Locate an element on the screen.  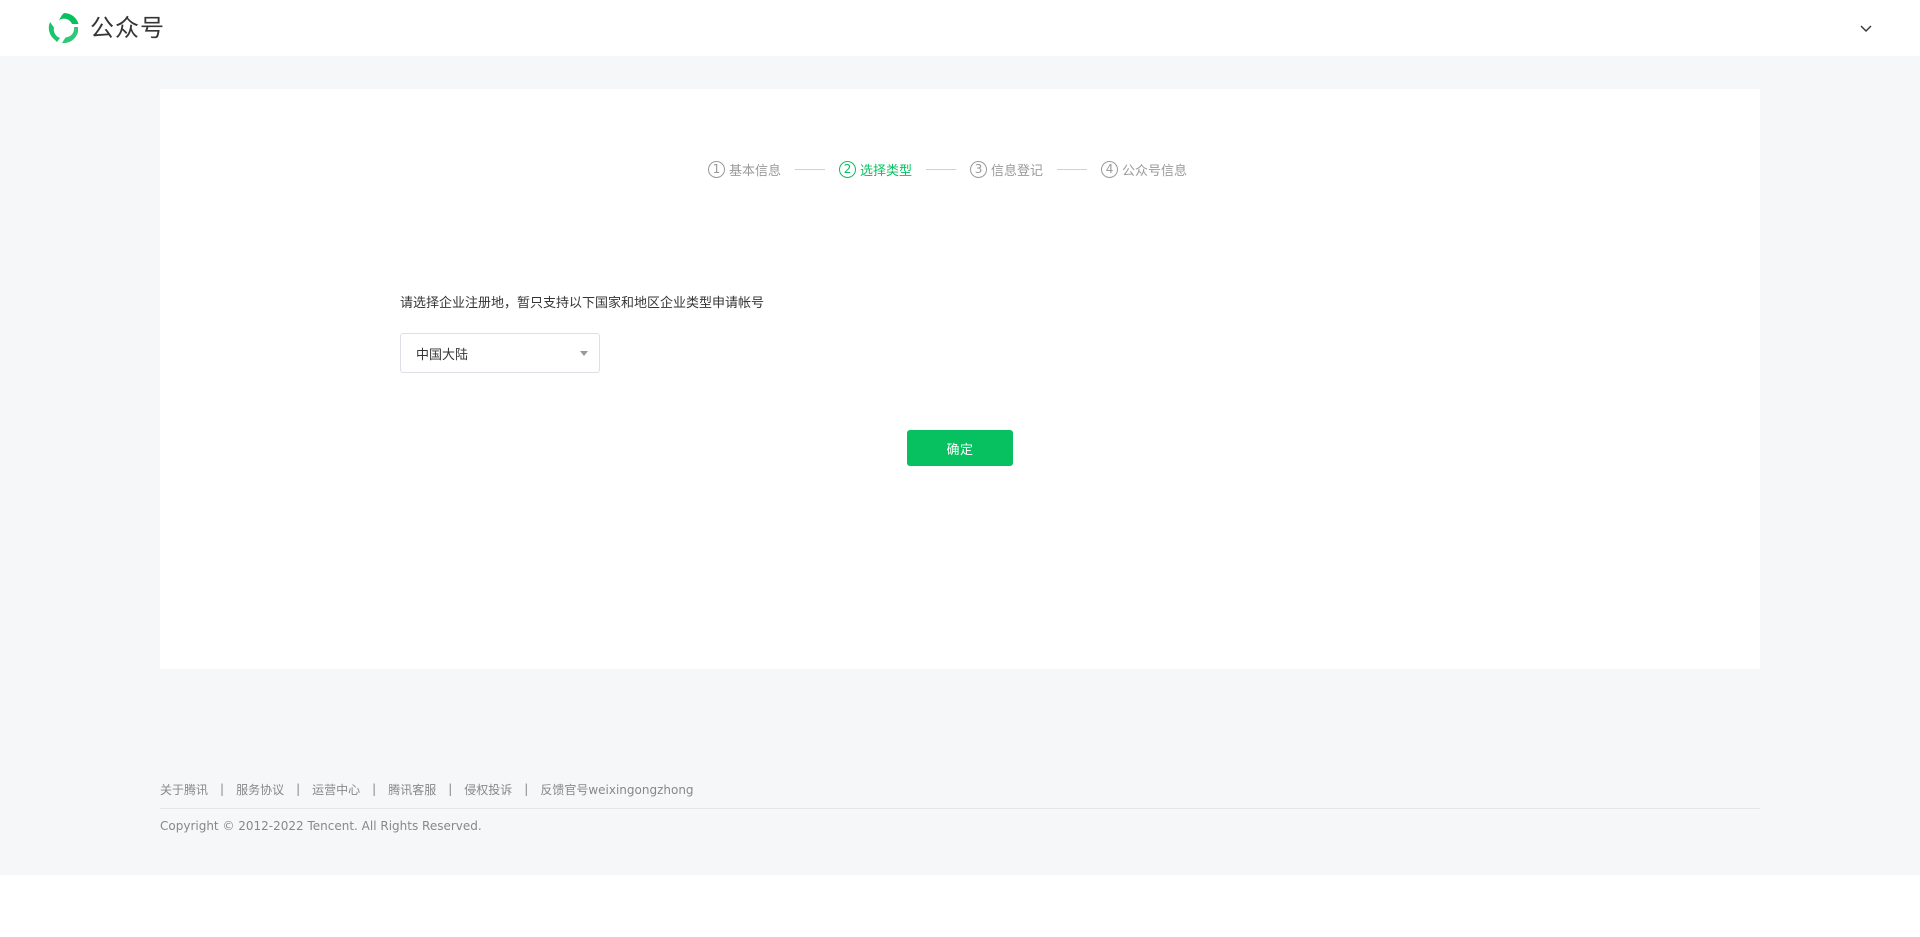
step-label: 基本信息 is located at coordinates (755, 171).